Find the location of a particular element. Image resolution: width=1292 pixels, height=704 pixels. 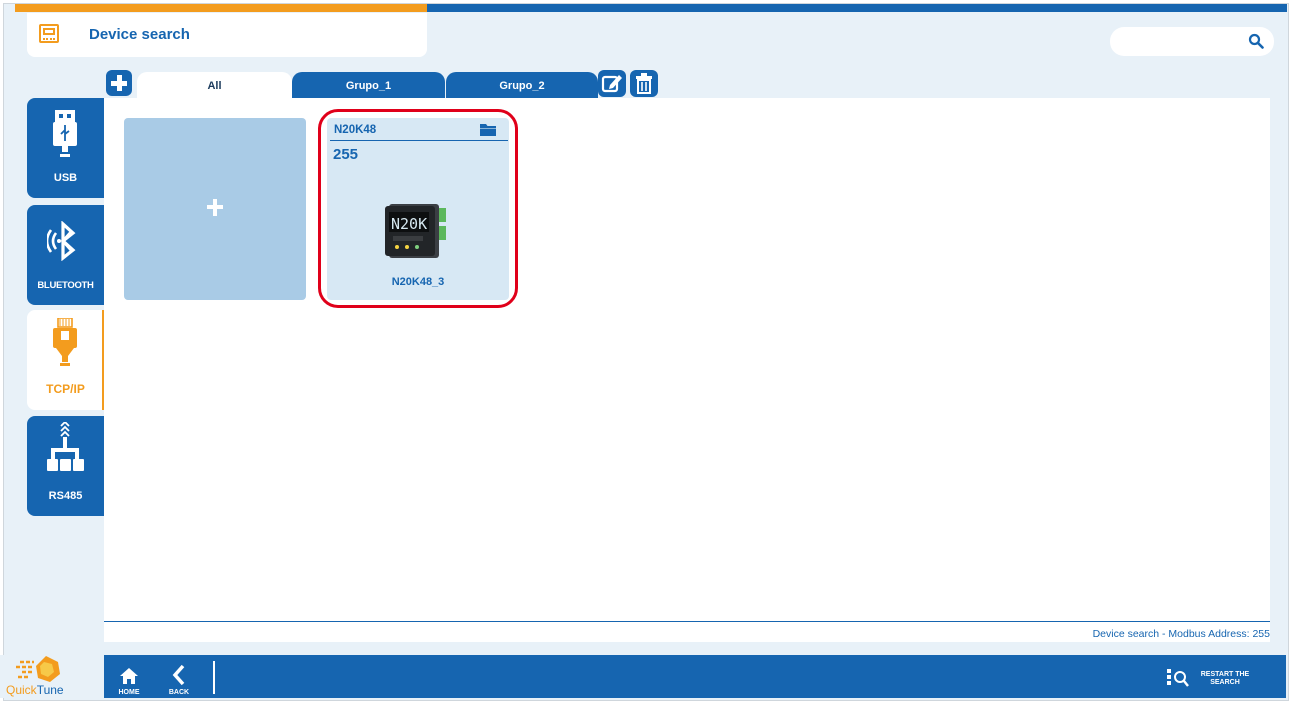

sidebar-item-usb: USB is located at coordinates (65, 148).